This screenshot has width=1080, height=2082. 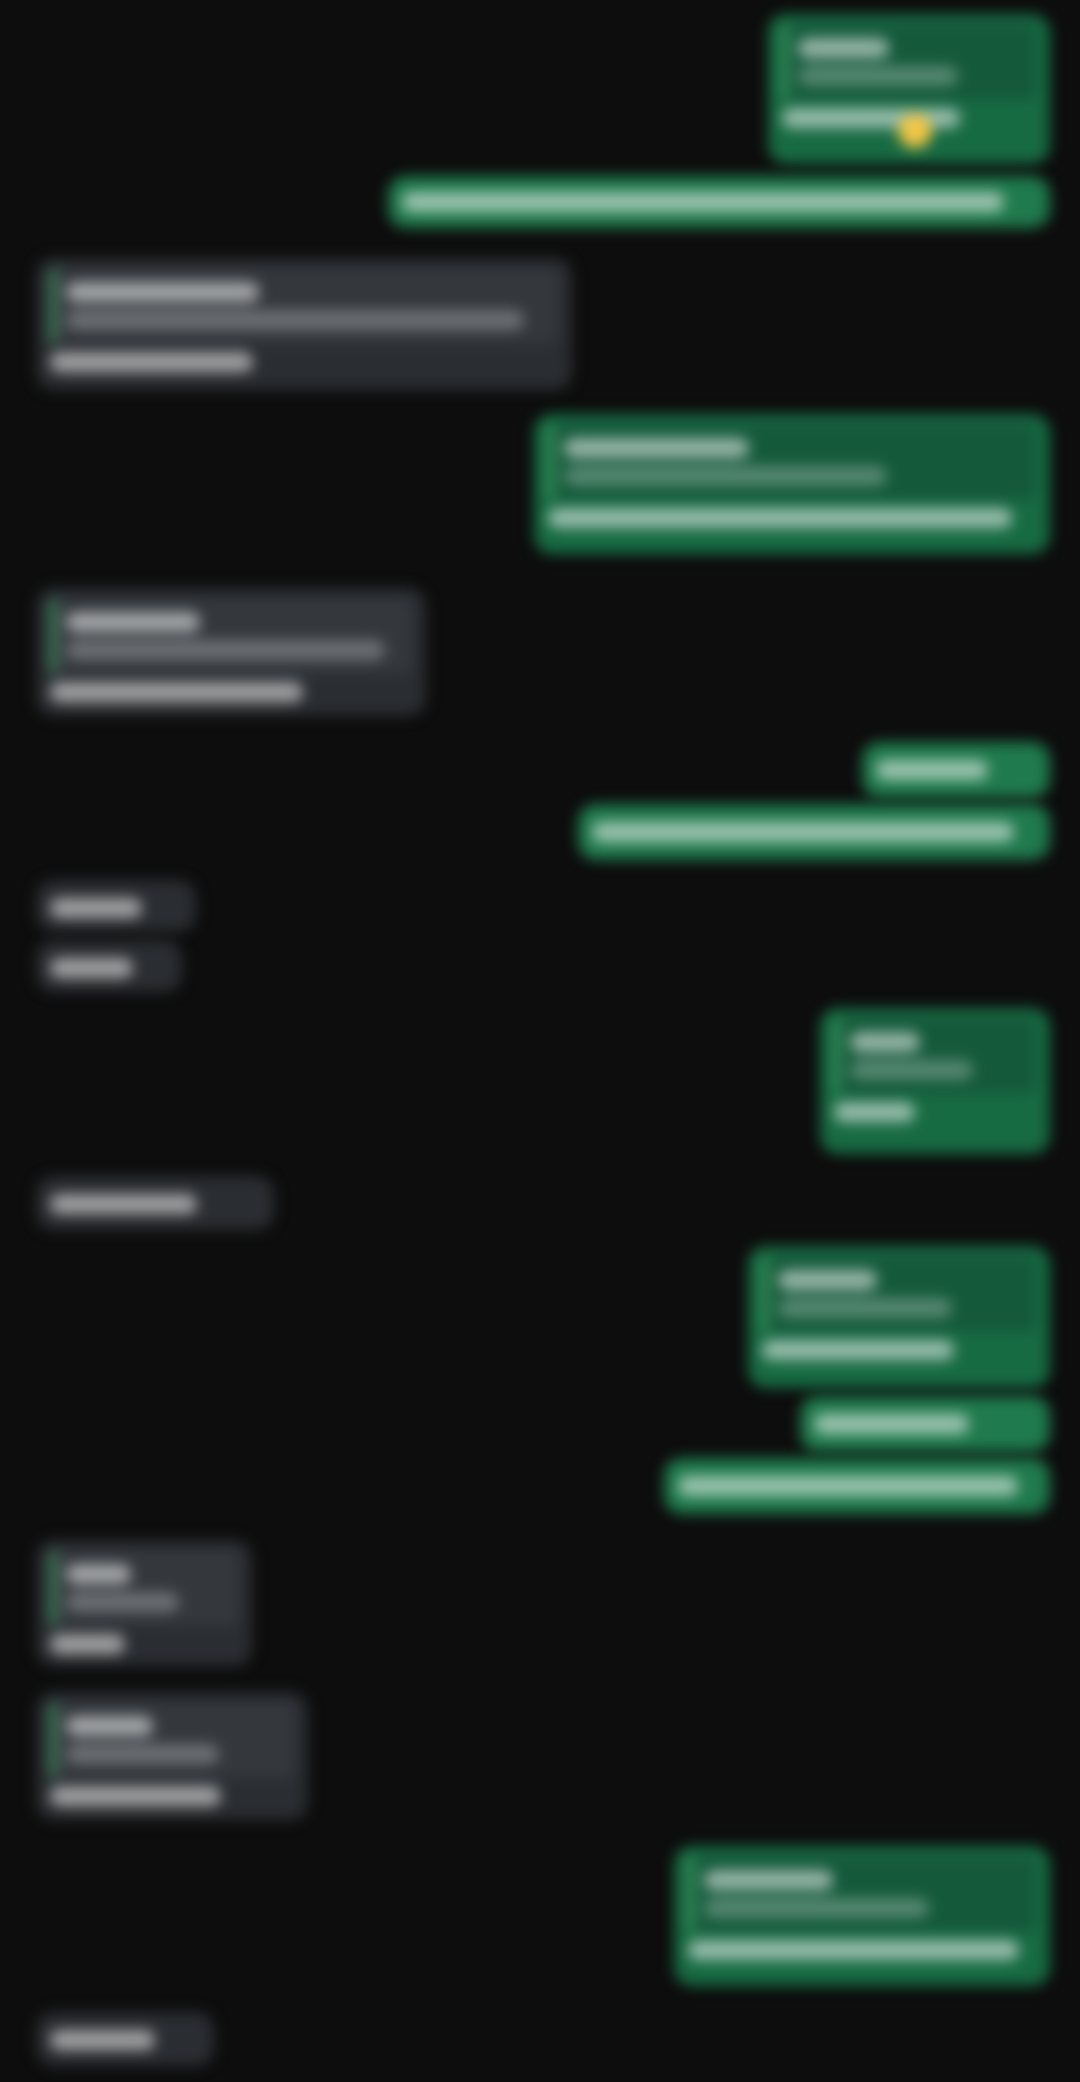 What do you see at coordinates (915, 131) in the screenshot?
I see `emoji-icon` at bounding box center [915, 131].